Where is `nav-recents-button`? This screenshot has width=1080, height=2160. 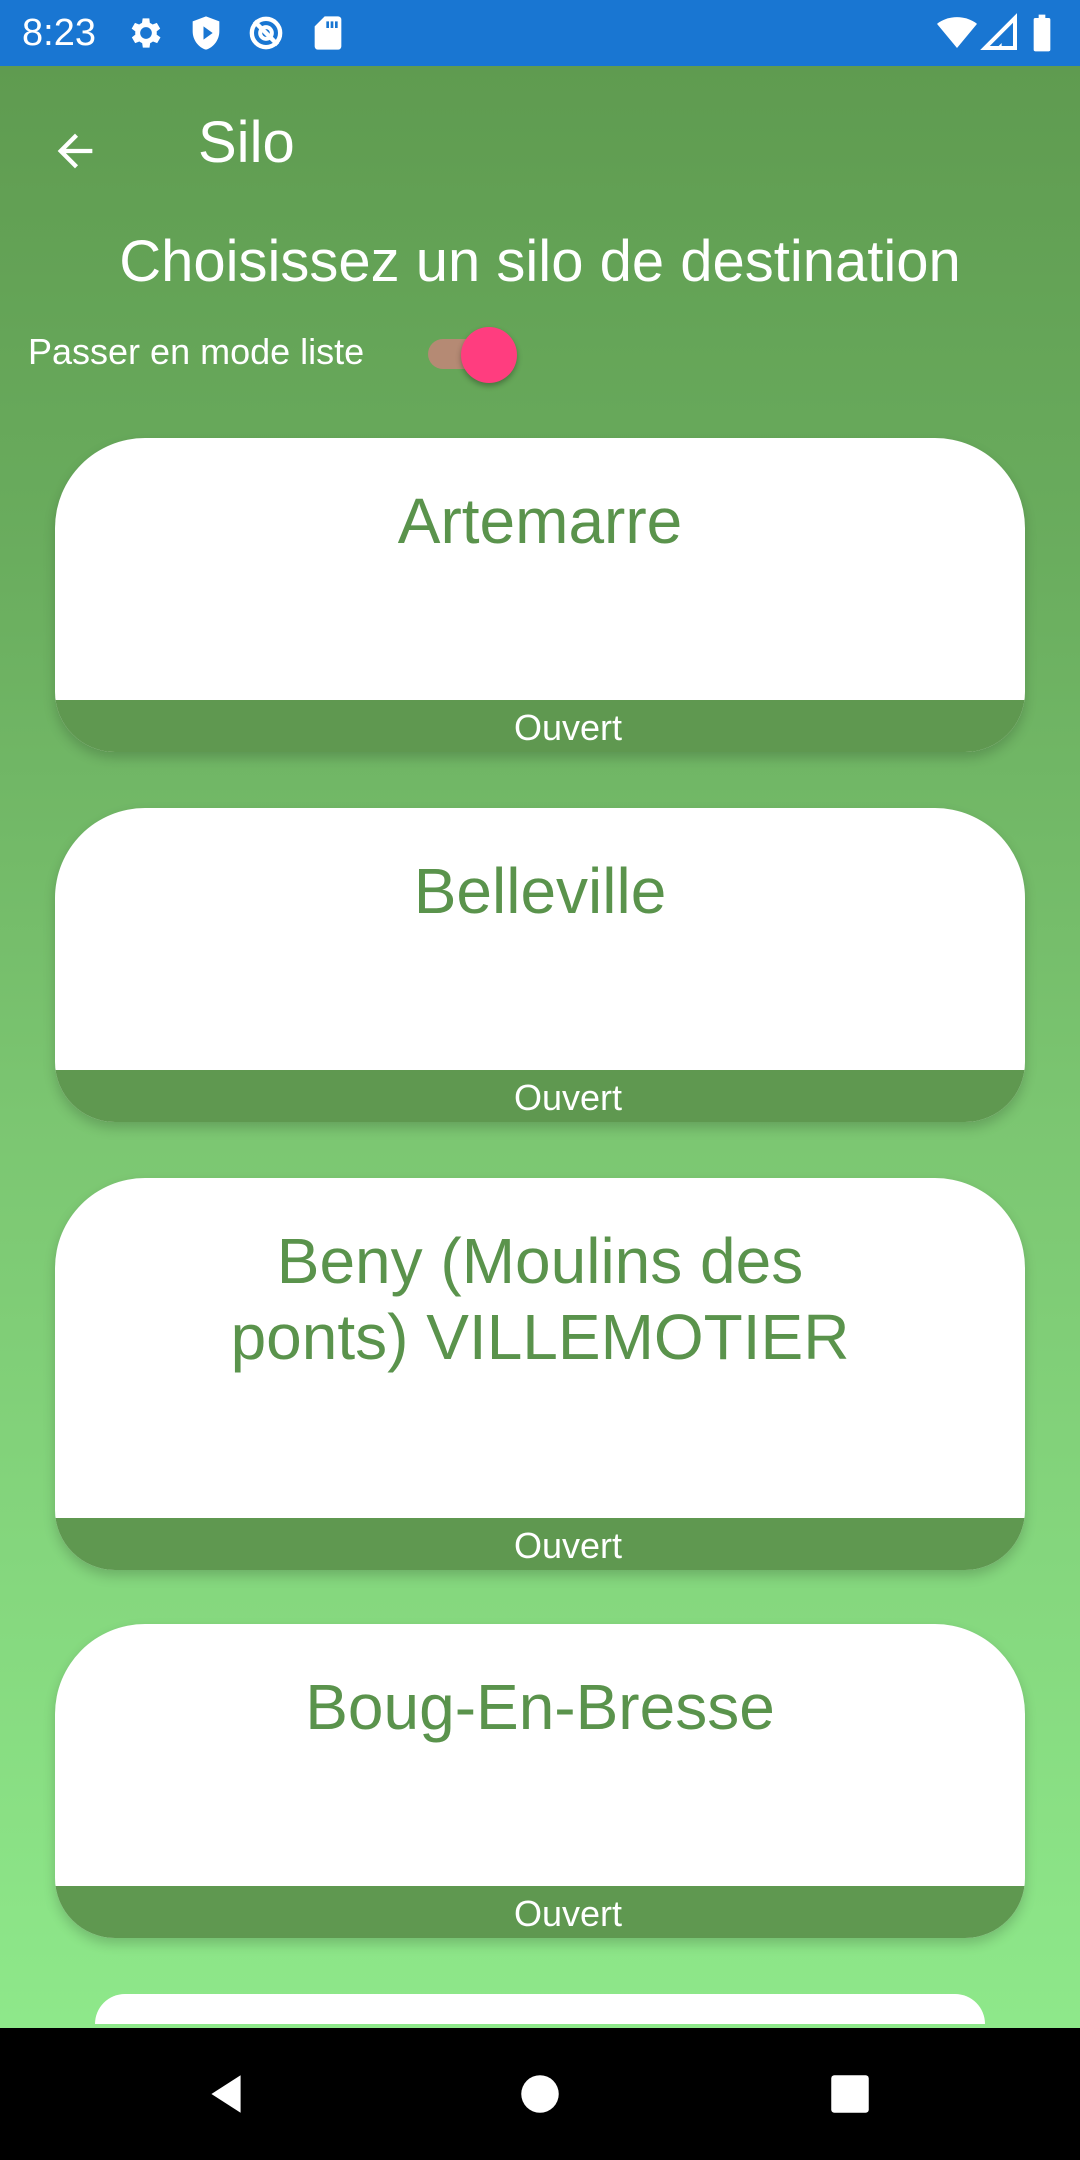
nav-recents-button is located at coordinates (850, 2094).